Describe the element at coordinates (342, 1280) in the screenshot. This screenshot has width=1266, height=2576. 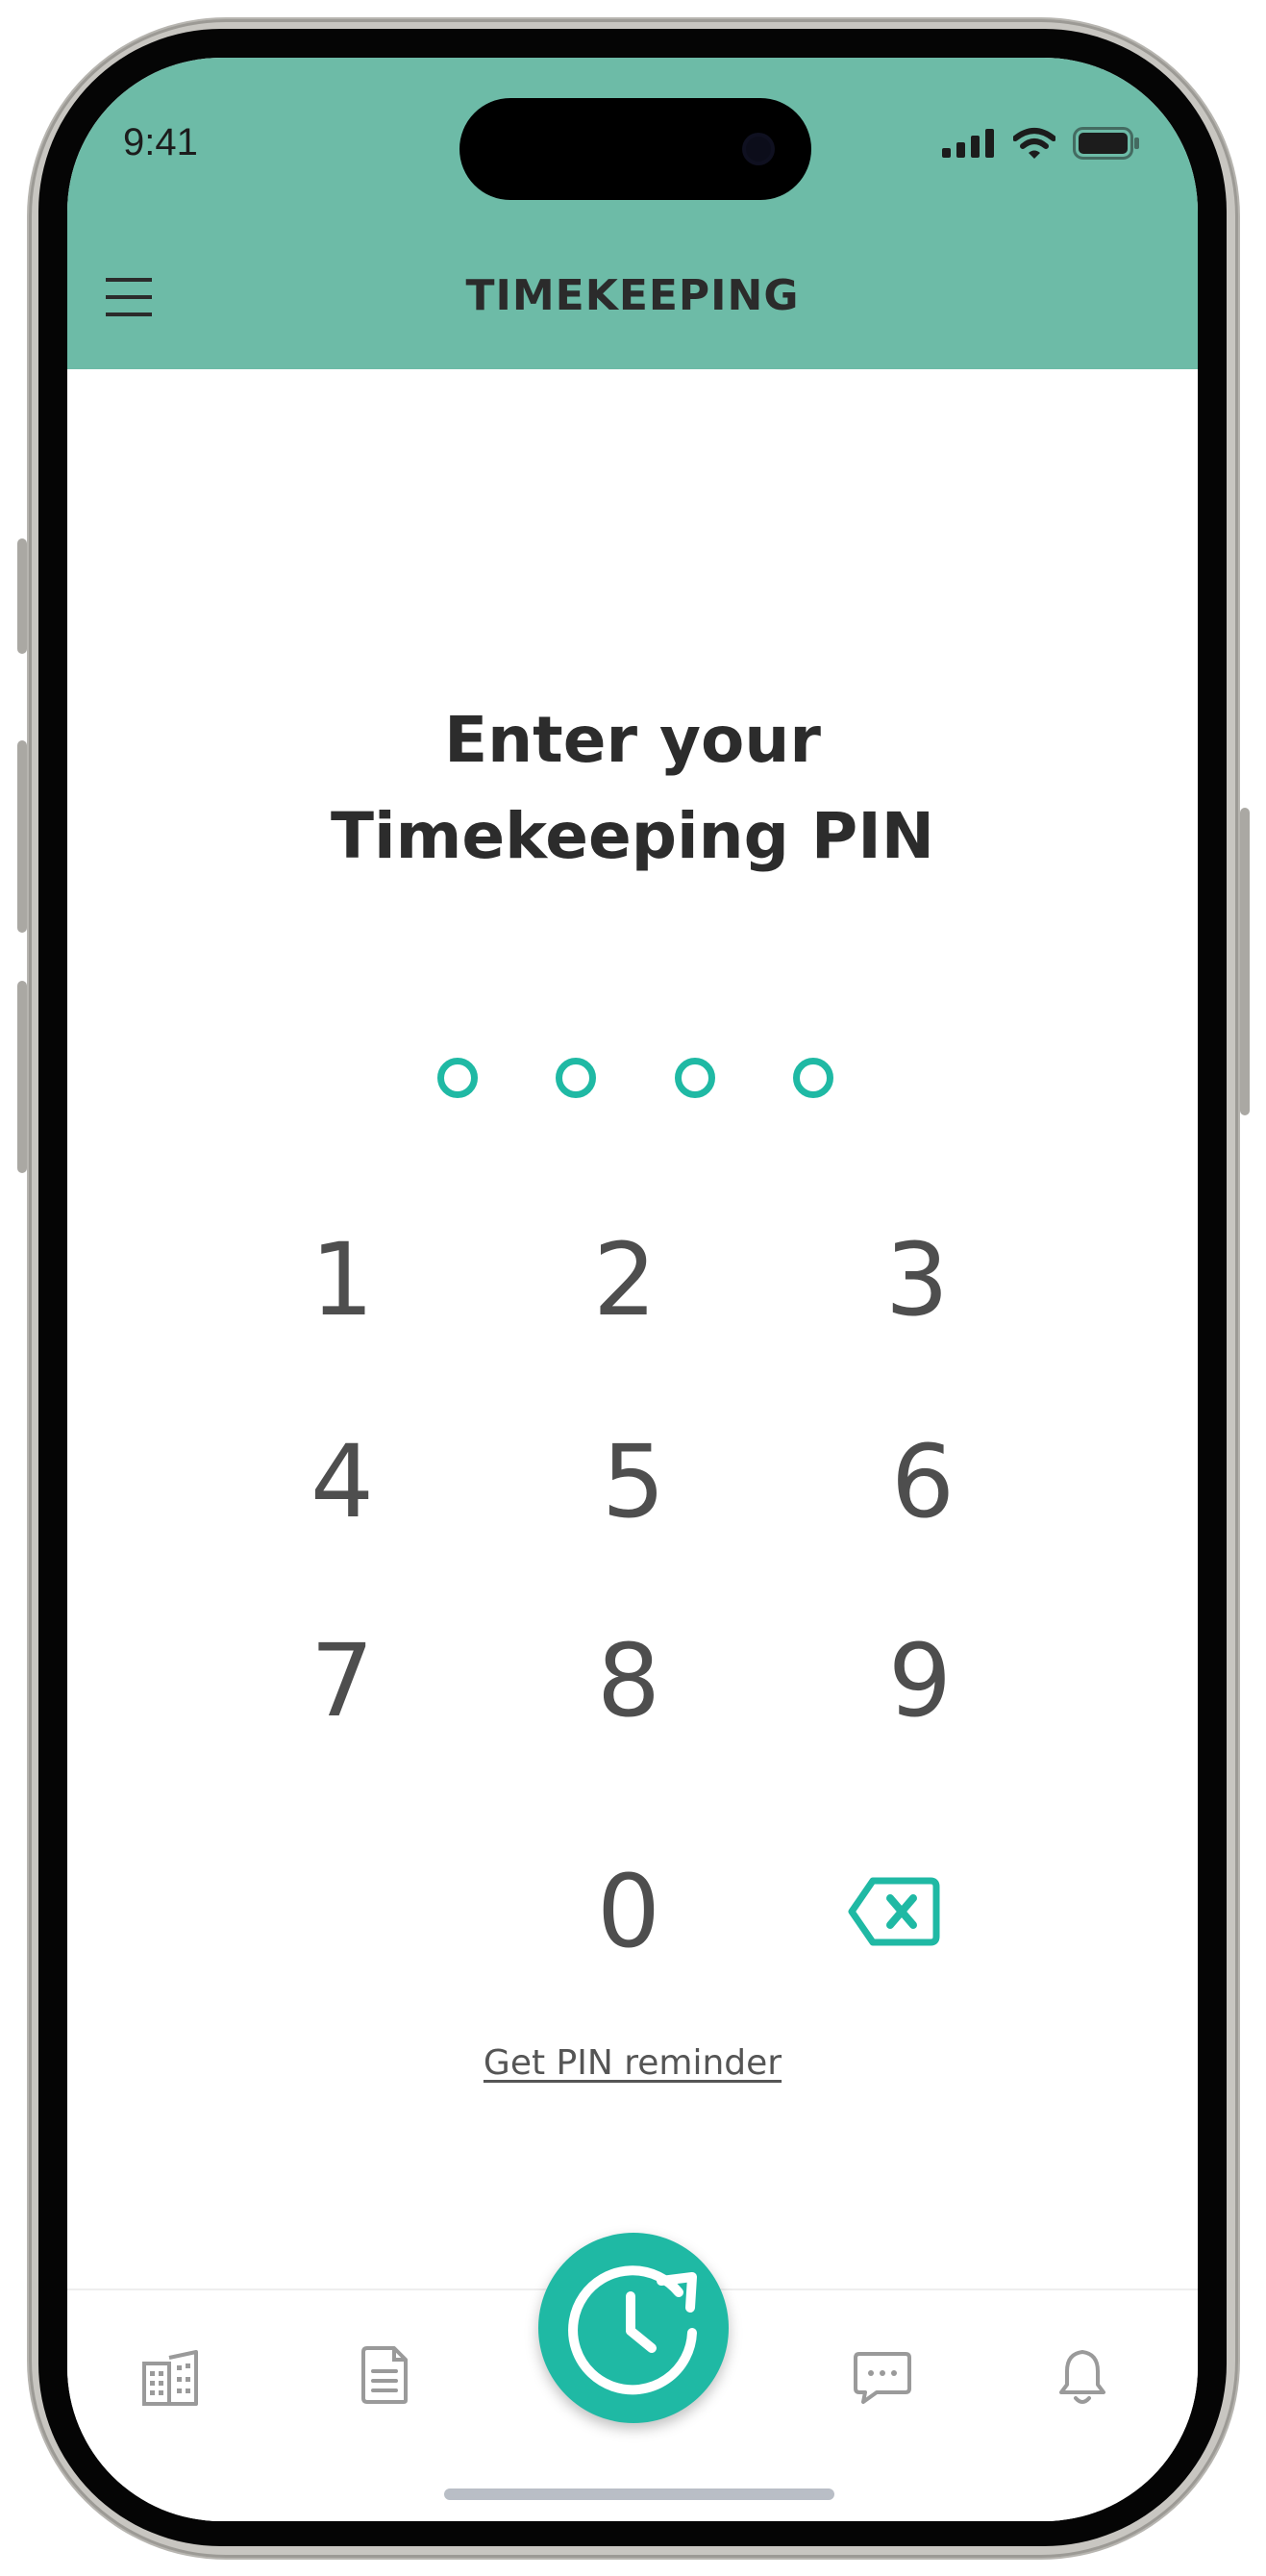
I see `key-1: 1` at that location.